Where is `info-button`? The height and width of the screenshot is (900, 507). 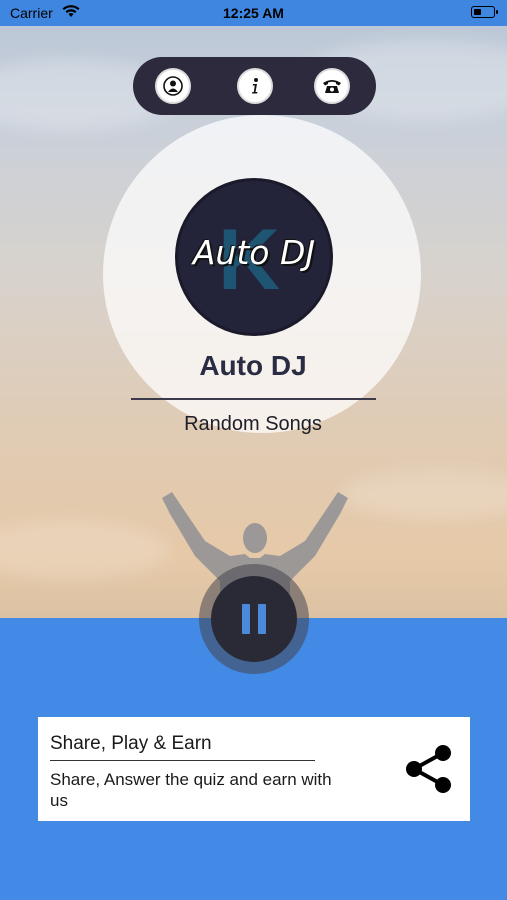
info-button is located at coordinates (255, 86).